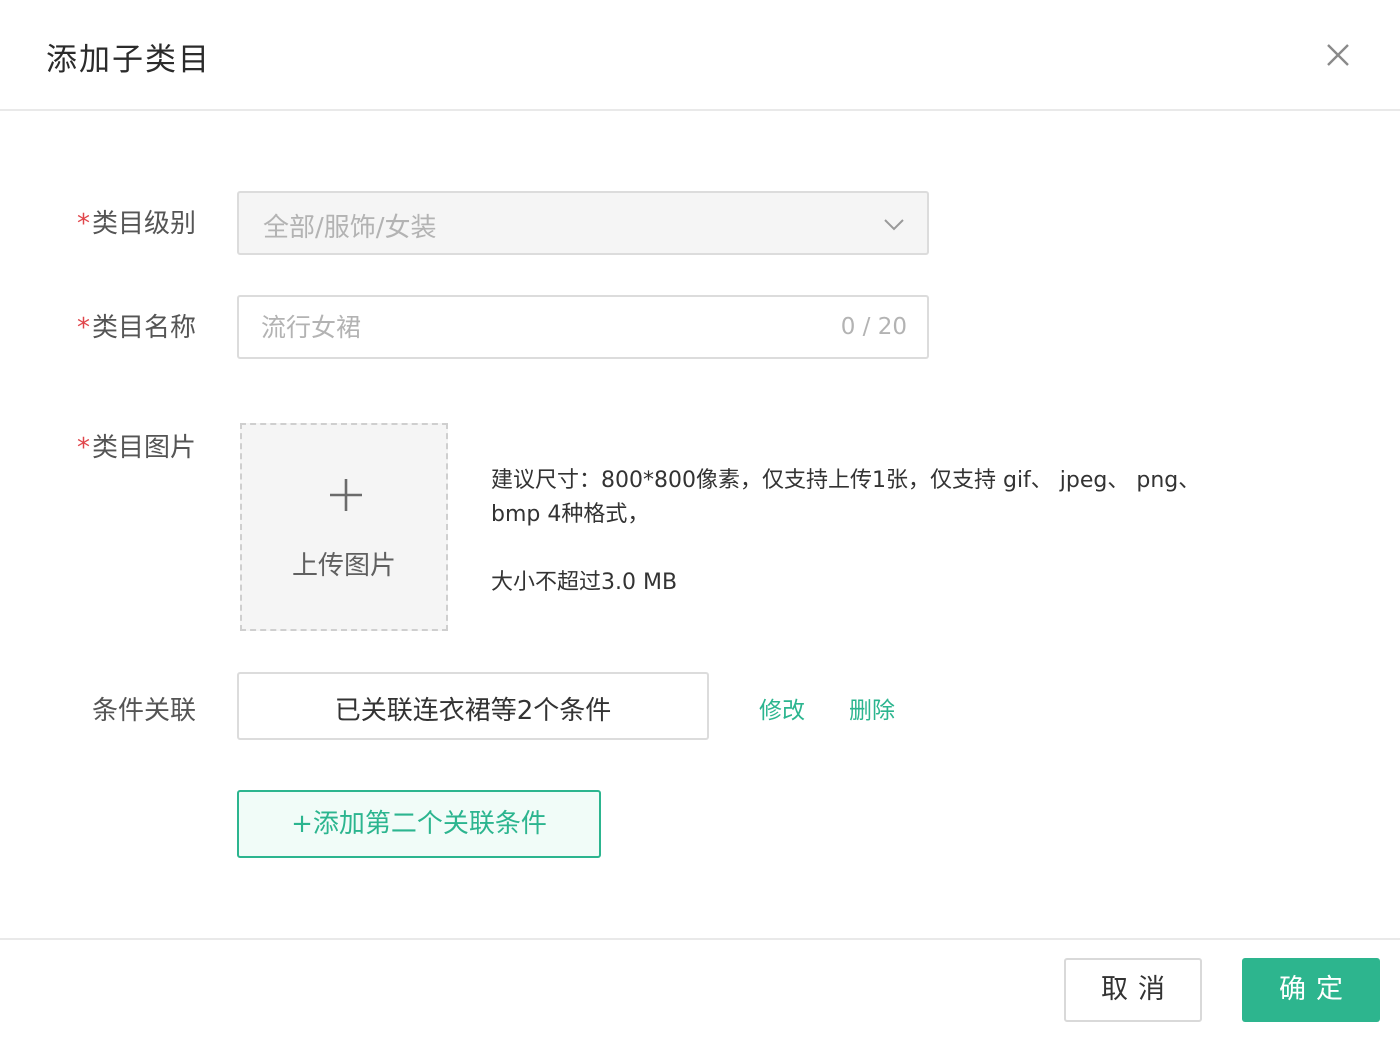 Image resolution: width=1400 pixels, height=1044 pixels. I want to click on close-icon, so click(1338, 55).